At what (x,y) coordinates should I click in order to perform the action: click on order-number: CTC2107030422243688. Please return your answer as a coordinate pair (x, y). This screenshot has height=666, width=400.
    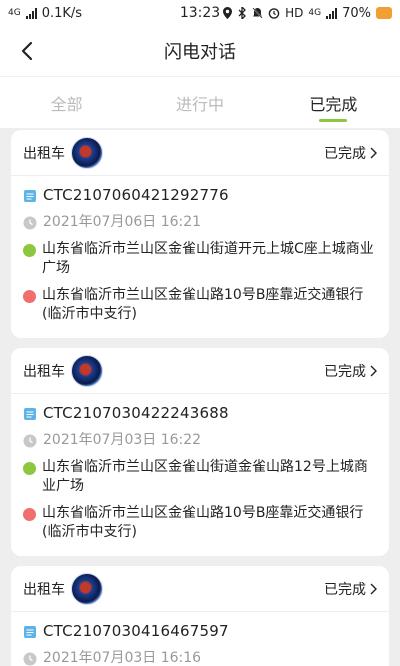
    Looking at the image, I should click on (136, 413).